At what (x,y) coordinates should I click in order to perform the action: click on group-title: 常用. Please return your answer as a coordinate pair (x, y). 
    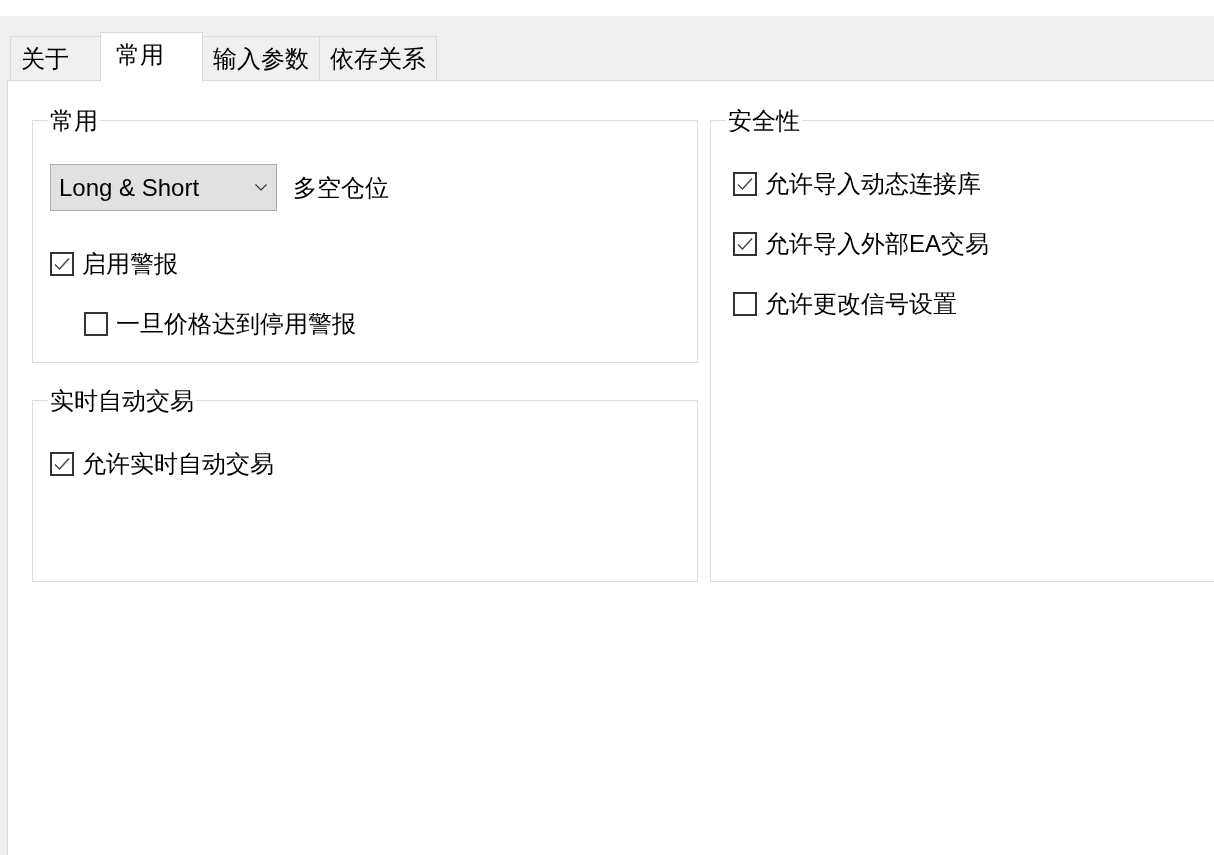
    Looking at the image, I should click on (74, 120).